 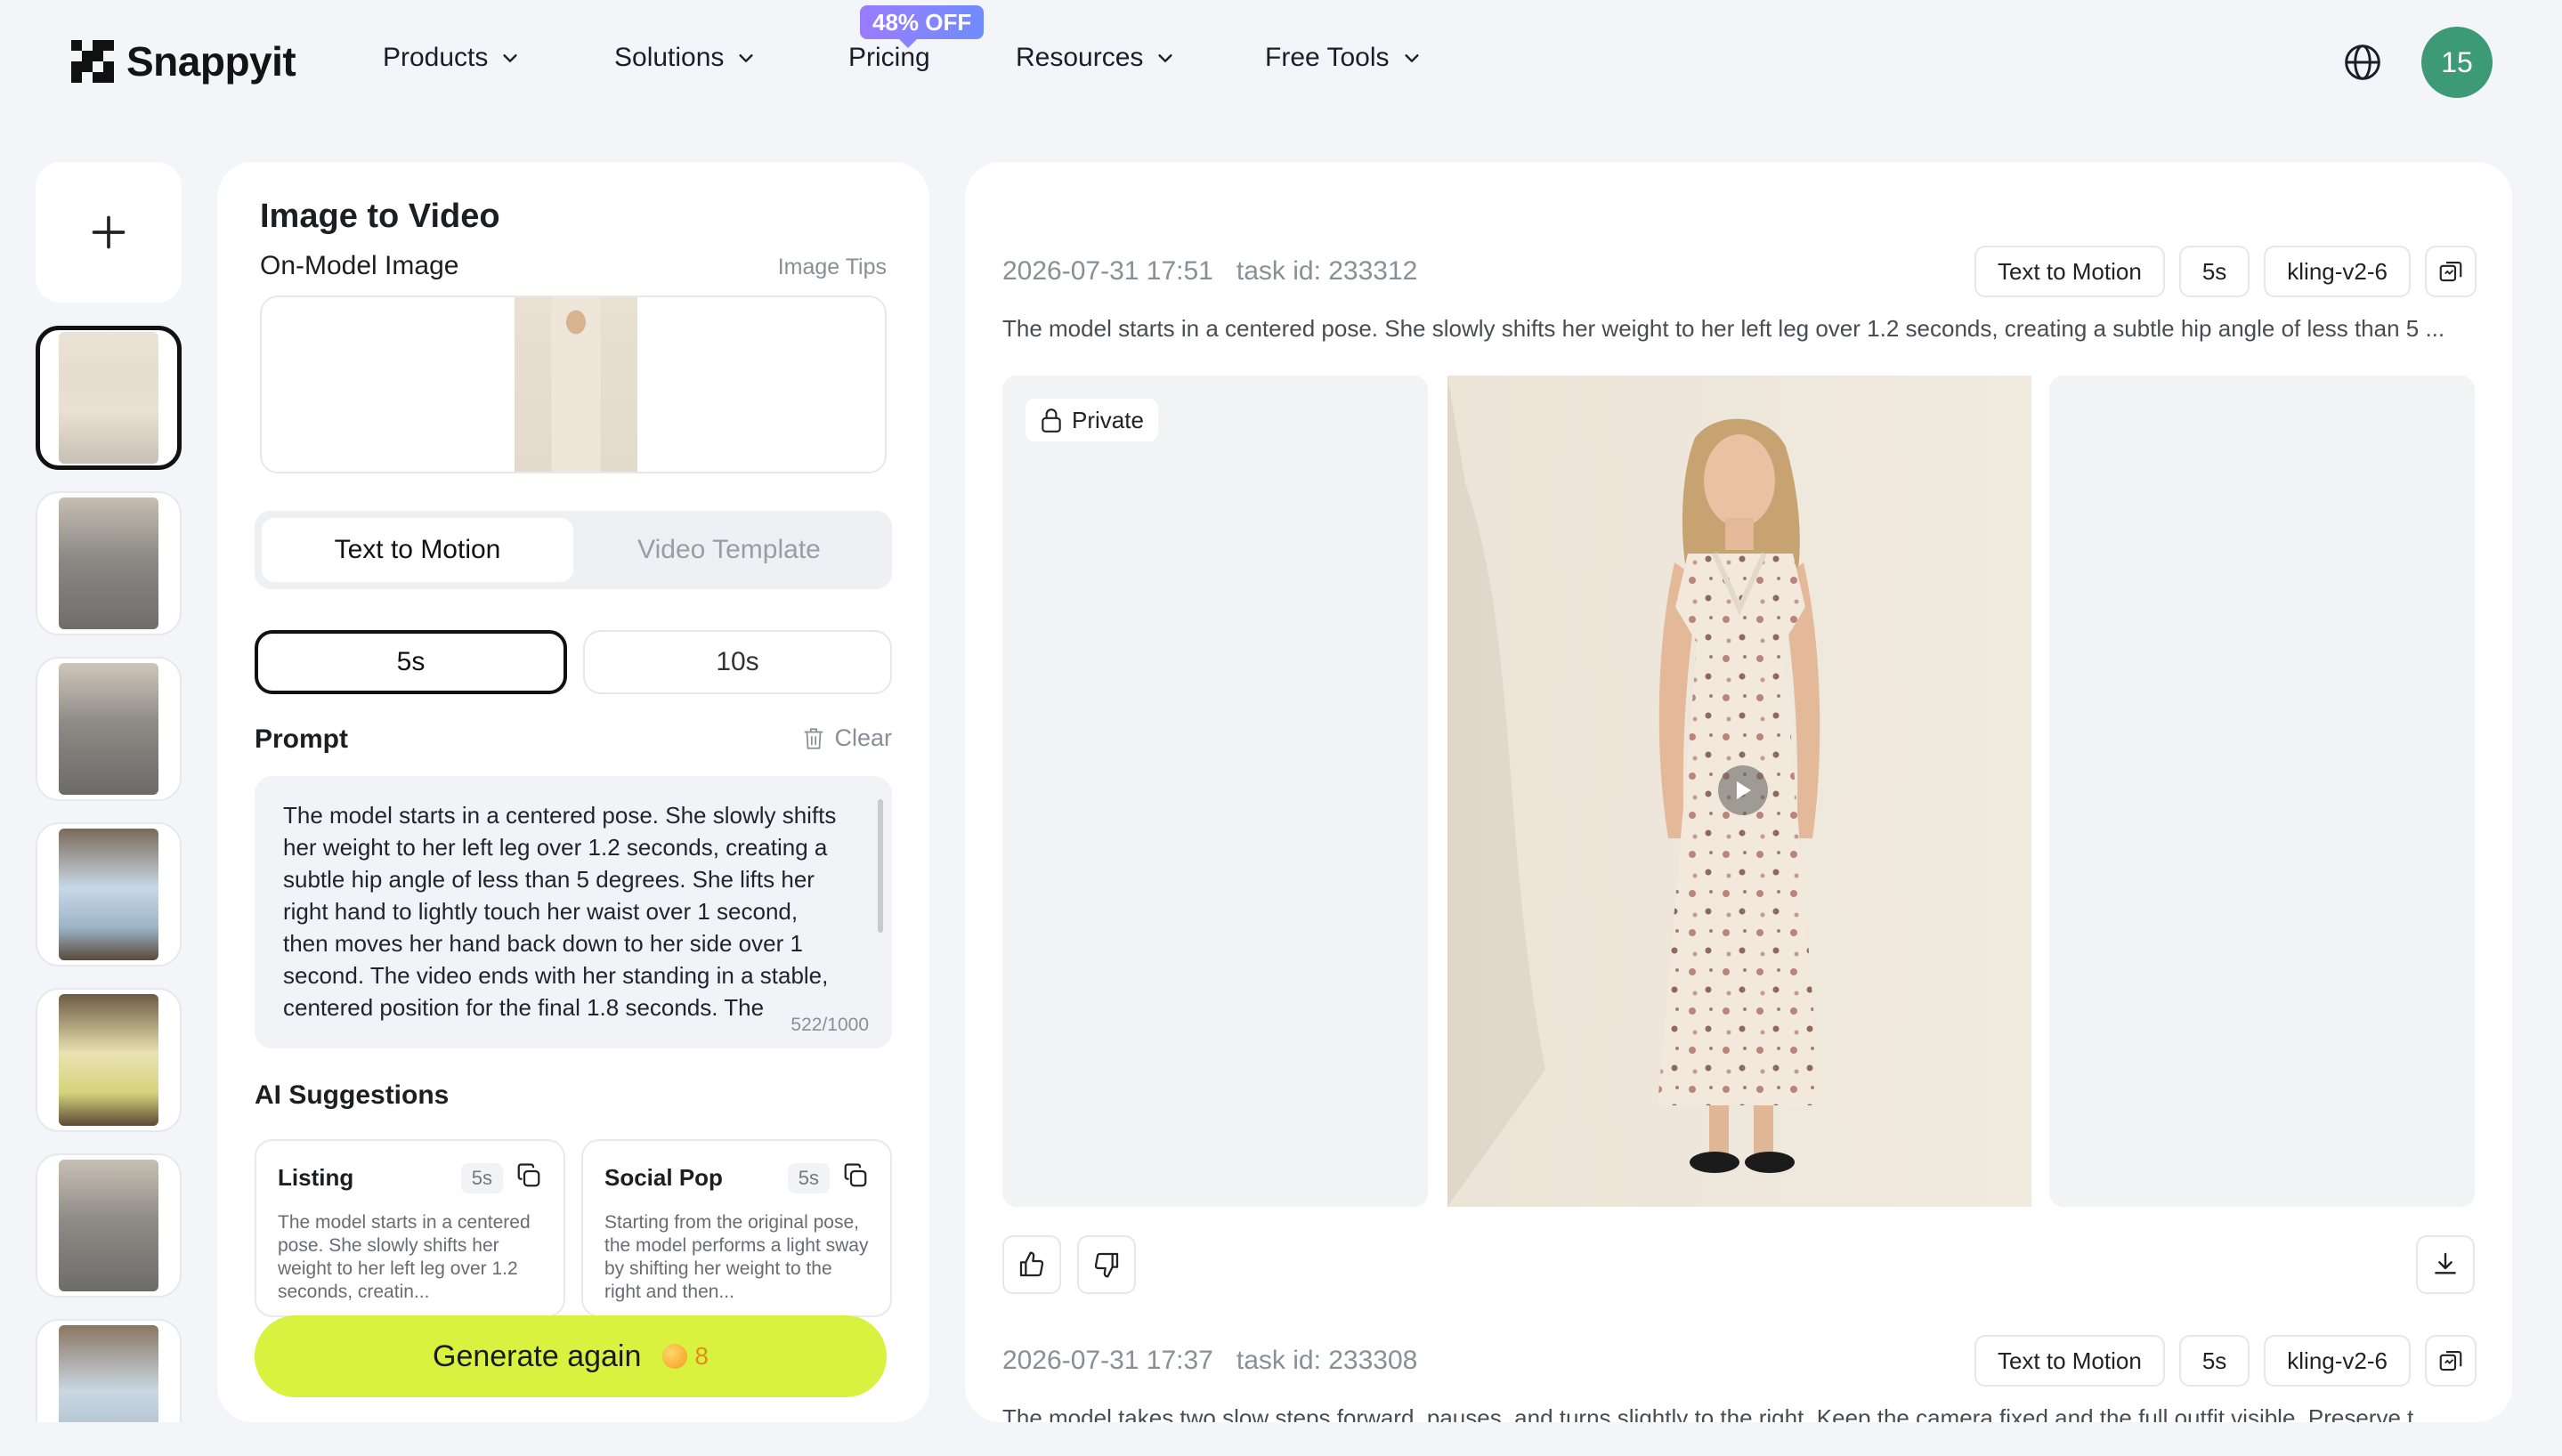 What do you see at coordinates (1051, 420) in the screenshot?
I see `lock-icon` at bounding box center [1051, 420].